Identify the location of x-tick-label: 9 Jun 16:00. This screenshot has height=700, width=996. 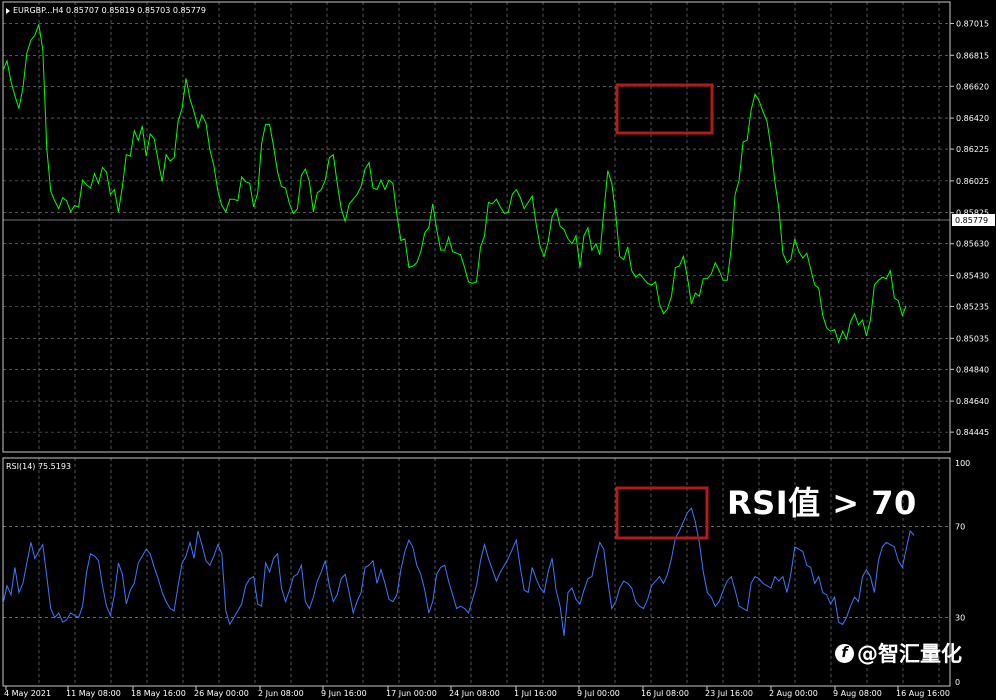
(344, 693).